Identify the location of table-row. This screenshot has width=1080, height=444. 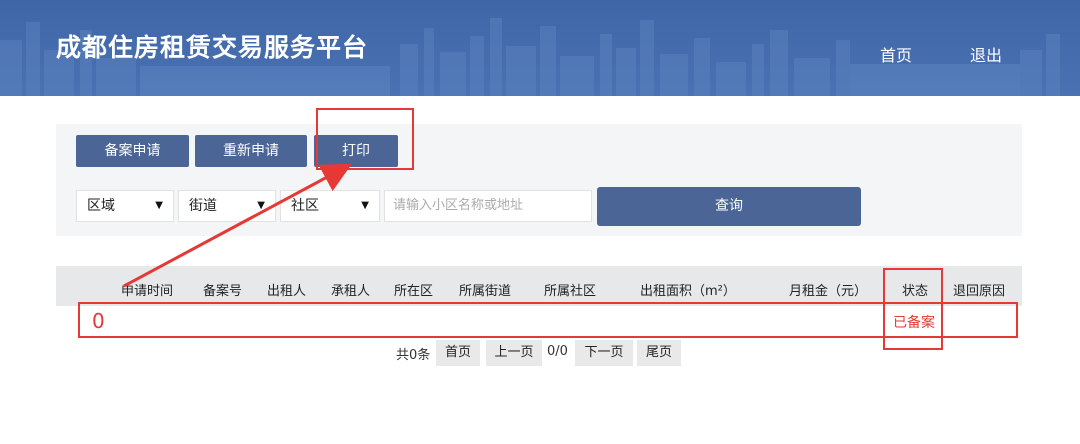
(548, 320).